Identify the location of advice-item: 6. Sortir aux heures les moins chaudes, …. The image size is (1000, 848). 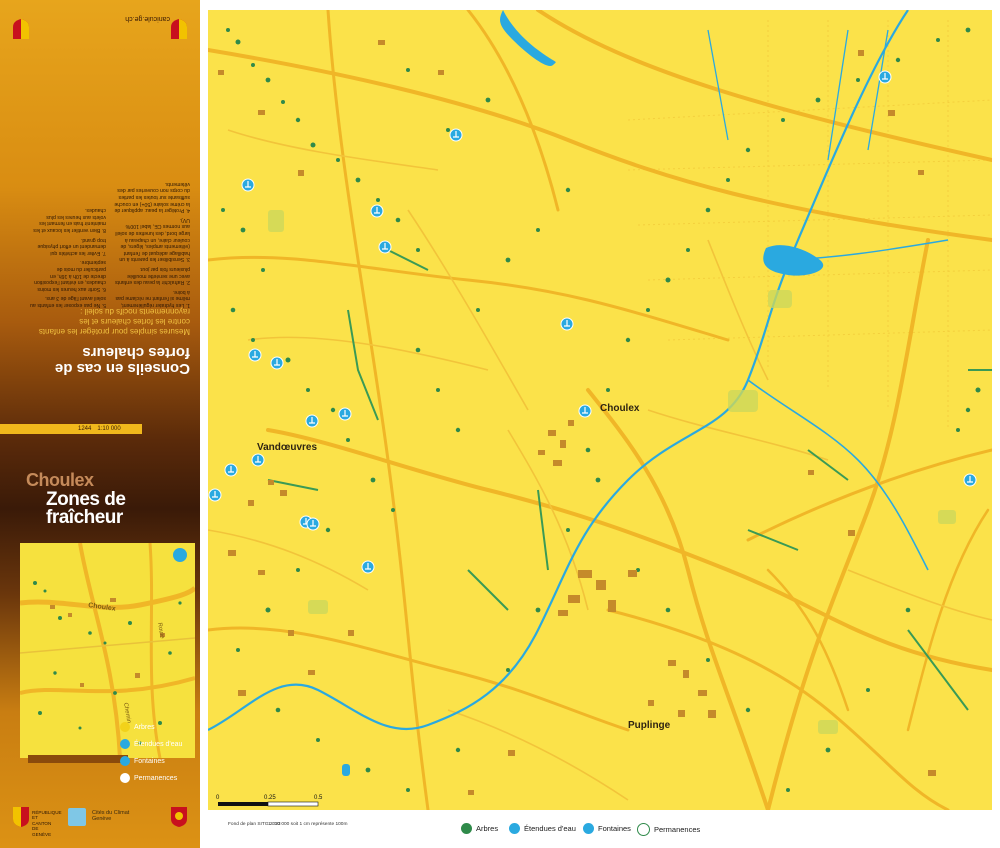
(70, 275).